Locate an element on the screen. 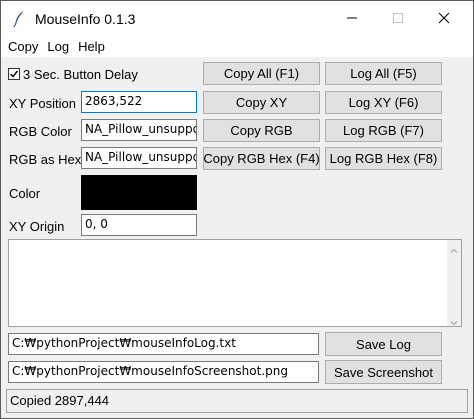 This screenshot has width=474, height=419. xy-origin-field: 0, 0 is located at coordinates (139, 225).